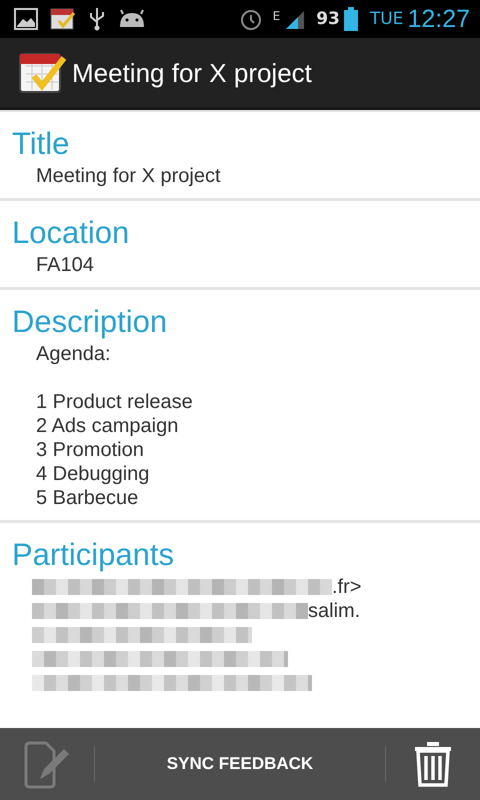 The width and height of the screenshot is (480, 800). What do you see at coordinates (334, 611) in the screenshot?
I see `participant-text: salim.` at bounding box center [334, 611].